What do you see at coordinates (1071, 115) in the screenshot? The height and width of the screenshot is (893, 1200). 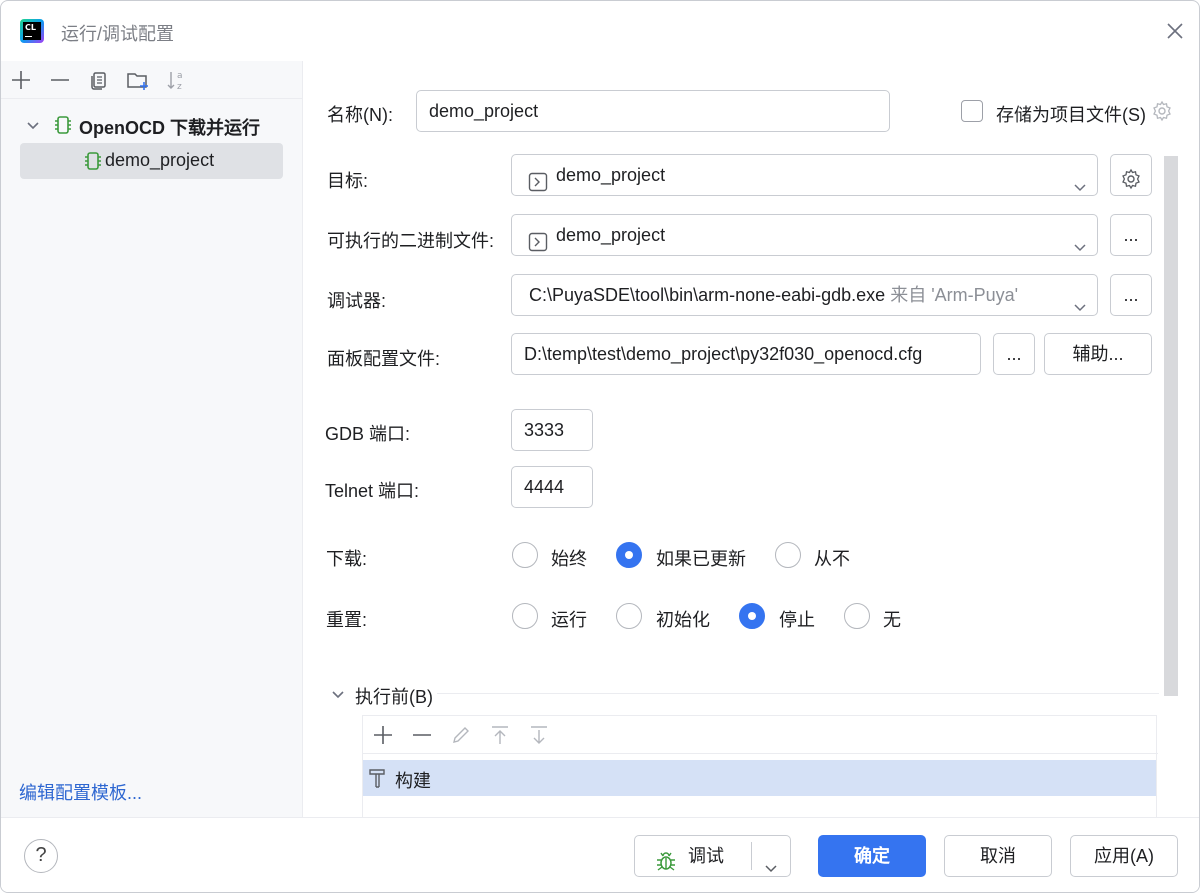 I see `store-as-file-label: 存储为项目文件(S)` at bounding box center [1071, 115].